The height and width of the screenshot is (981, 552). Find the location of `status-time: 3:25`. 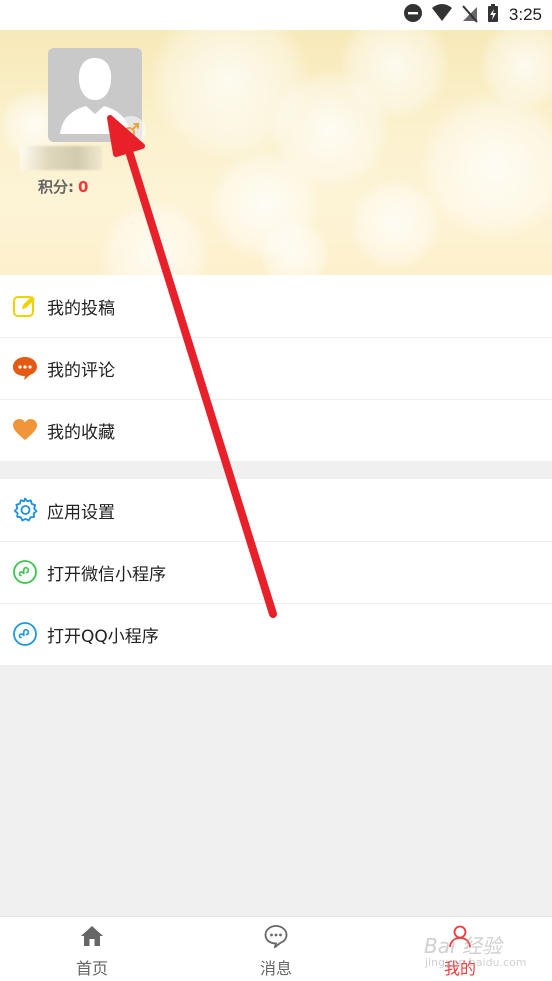

status-time: 3:25 is located at coordinates (525, 14).